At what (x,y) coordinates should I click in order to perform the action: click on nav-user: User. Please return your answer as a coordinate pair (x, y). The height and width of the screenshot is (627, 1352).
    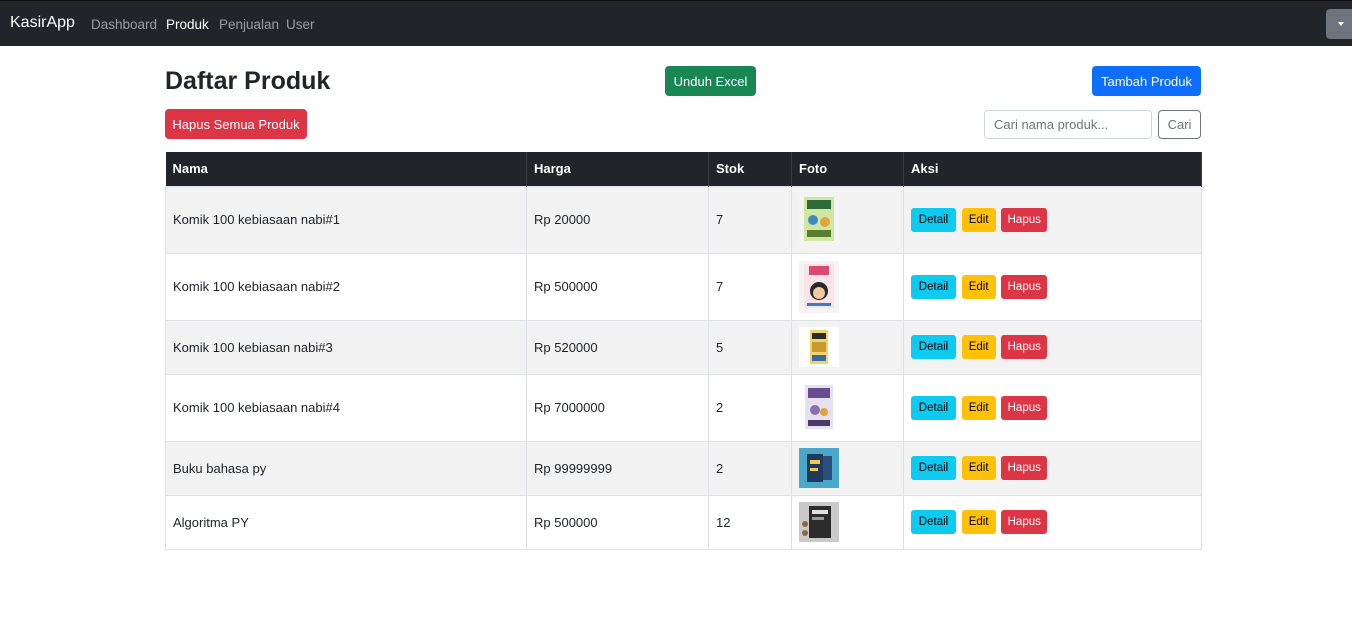
    Looking at the image, I should click on (300, 24).